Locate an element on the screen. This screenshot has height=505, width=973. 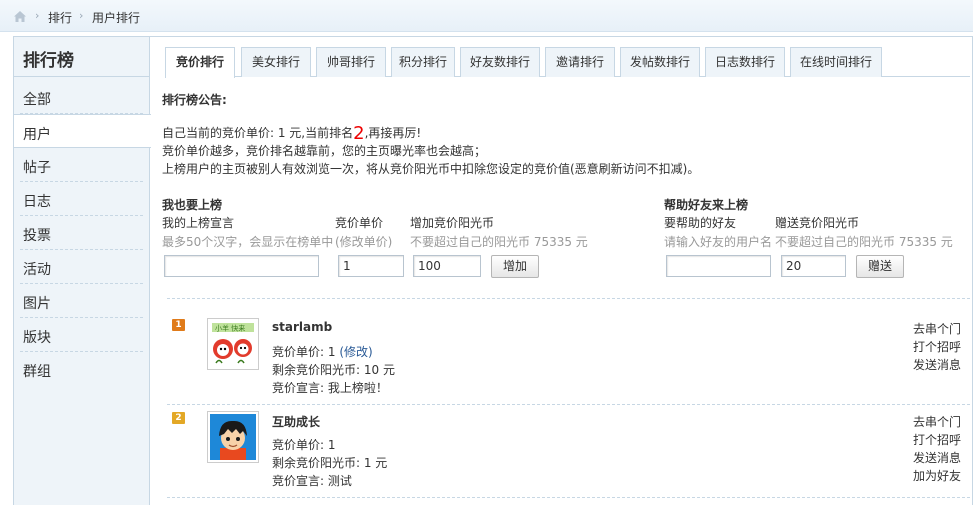
sidebar-item-label: 日志 is located at coordinates (37, 202).